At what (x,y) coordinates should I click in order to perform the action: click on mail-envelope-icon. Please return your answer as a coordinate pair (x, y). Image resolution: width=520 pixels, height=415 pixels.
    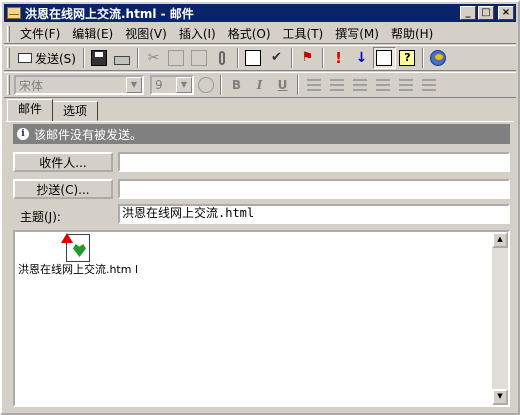
    Looking at the image, I should click on (14, 13).